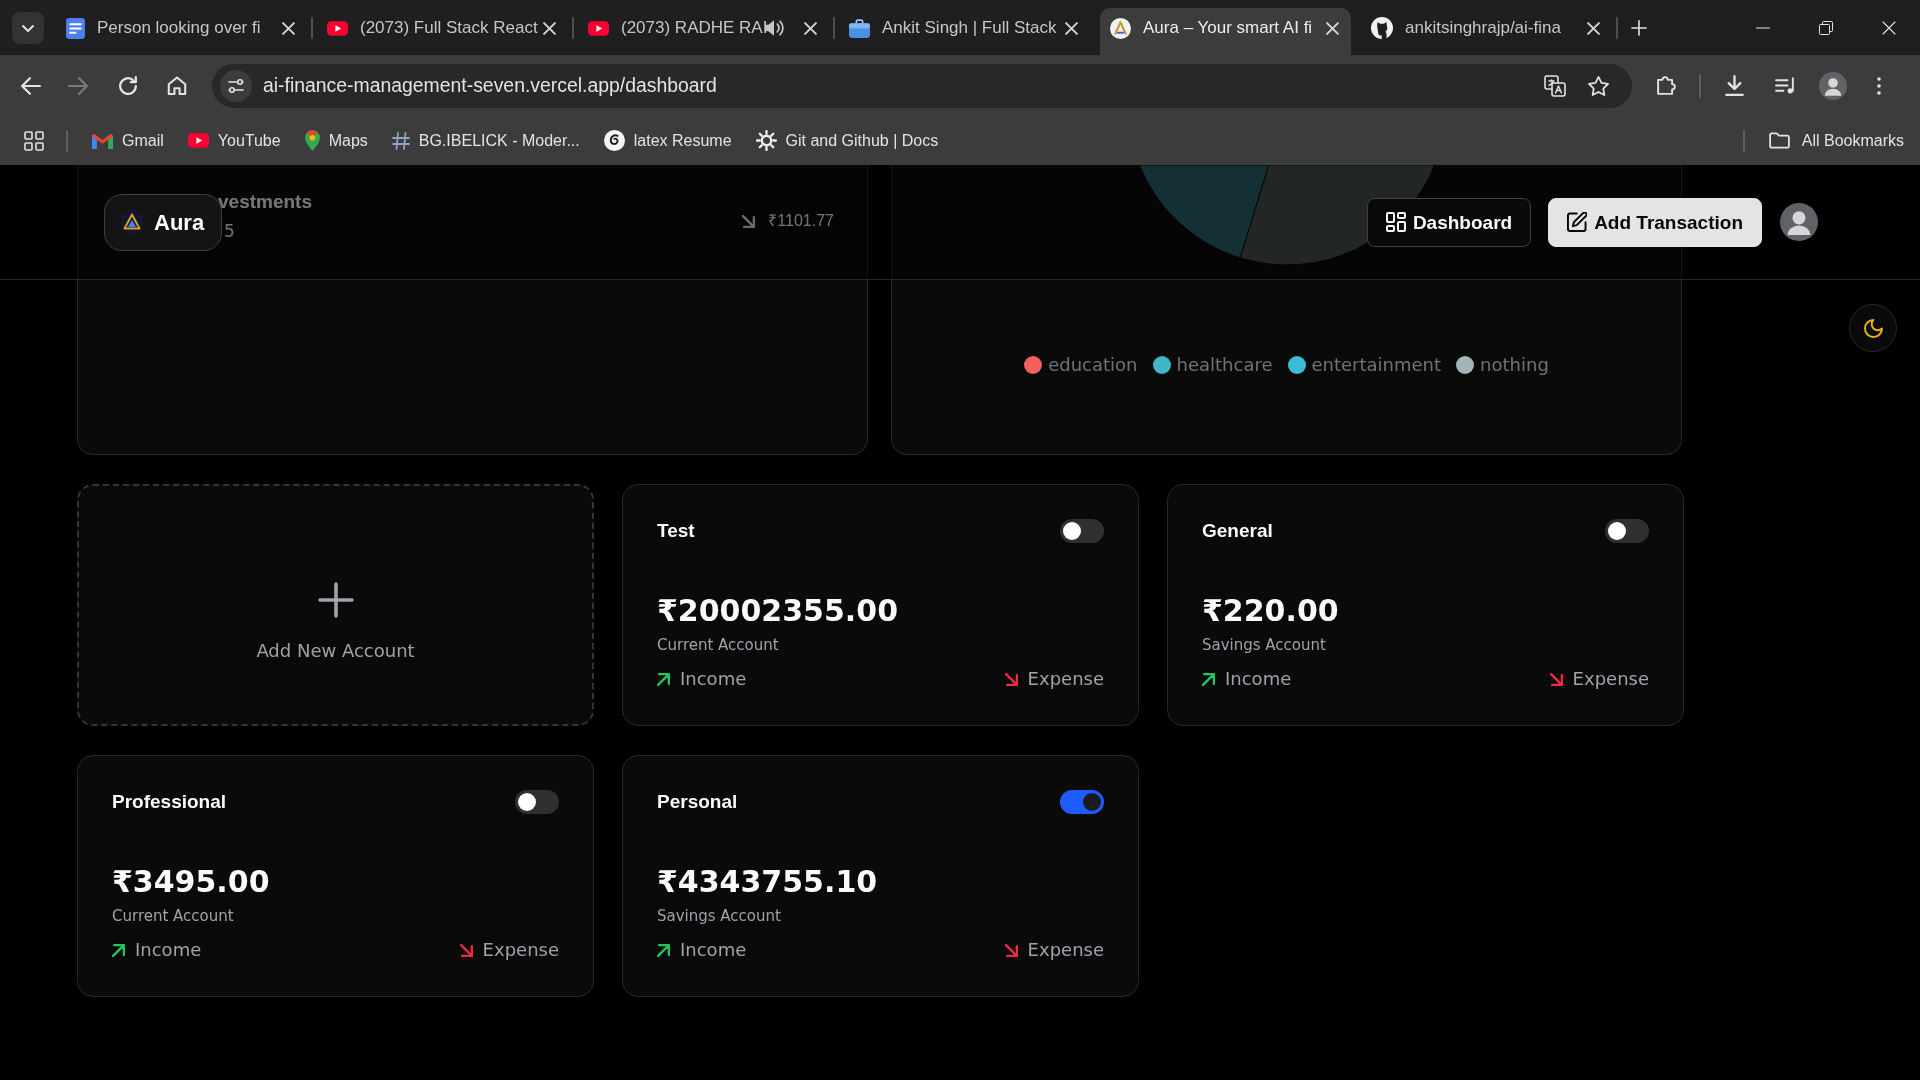  Describe the element at coordinates (1382, 28) in the screenshot. I see `cat-logo-icon` at that location.